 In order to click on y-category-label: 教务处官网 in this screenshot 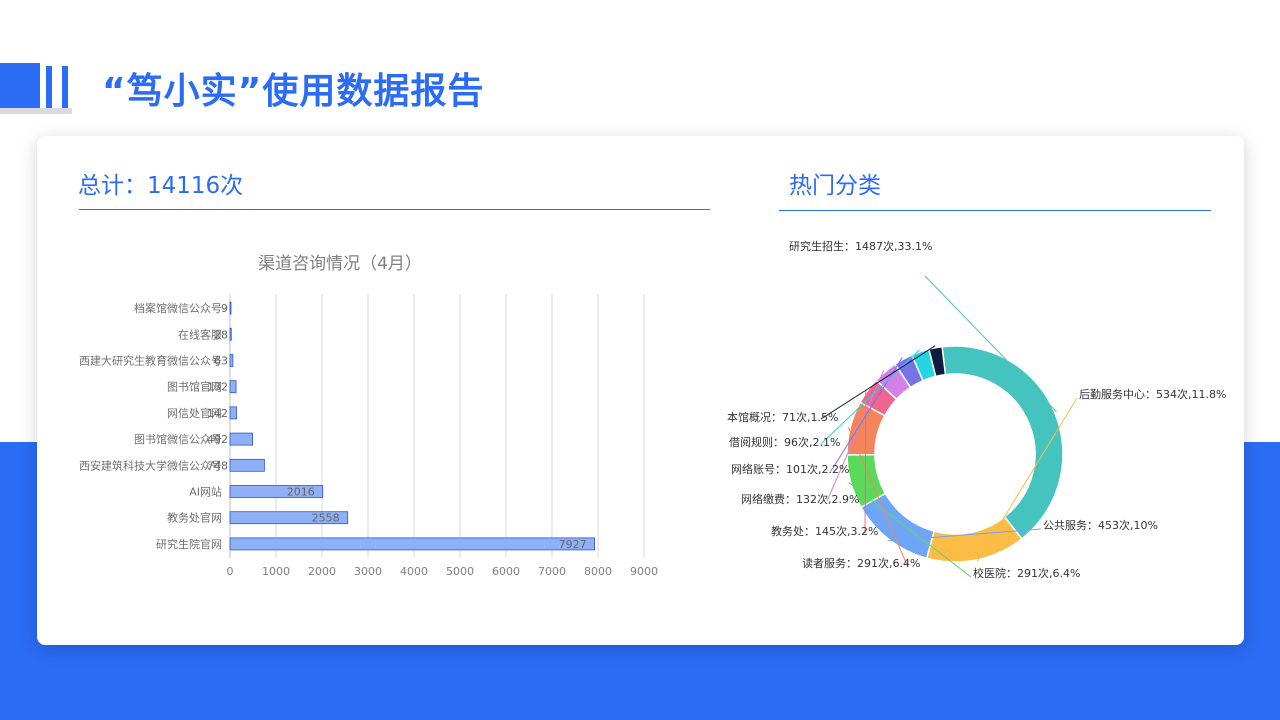, I will do `click(194, 518)`.